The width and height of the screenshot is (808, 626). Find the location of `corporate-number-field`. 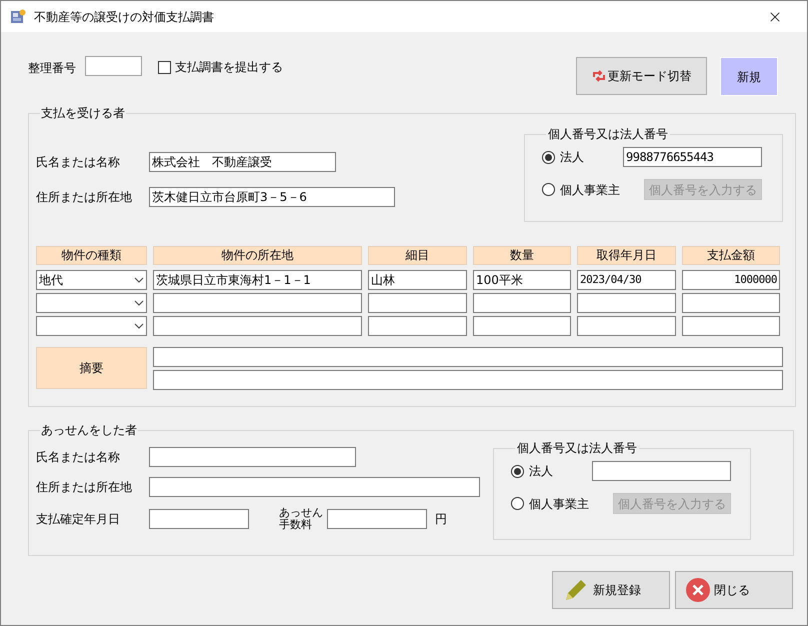

corporate-number-field is located at coordinates (661, 471).